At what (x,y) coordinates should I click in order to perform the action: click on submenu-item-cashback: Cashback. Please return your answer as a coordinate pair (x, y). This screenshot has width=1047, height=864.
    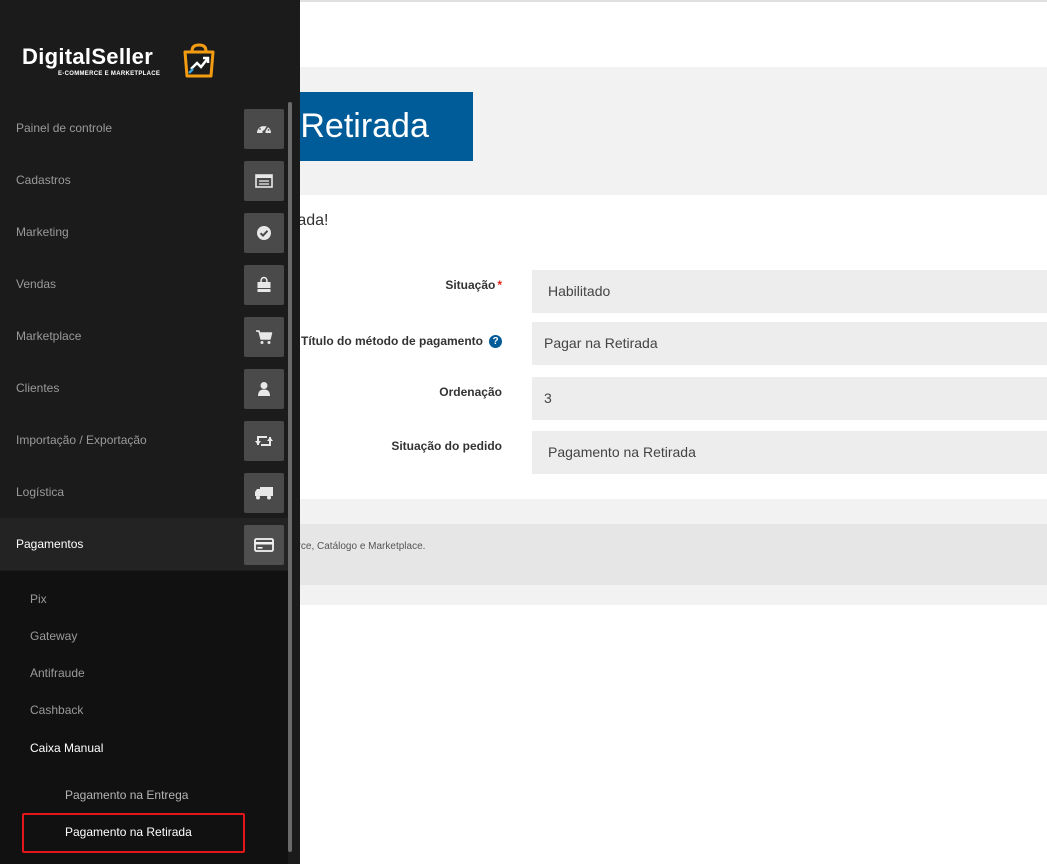
    Looking at the image, I should click on (56, 710).